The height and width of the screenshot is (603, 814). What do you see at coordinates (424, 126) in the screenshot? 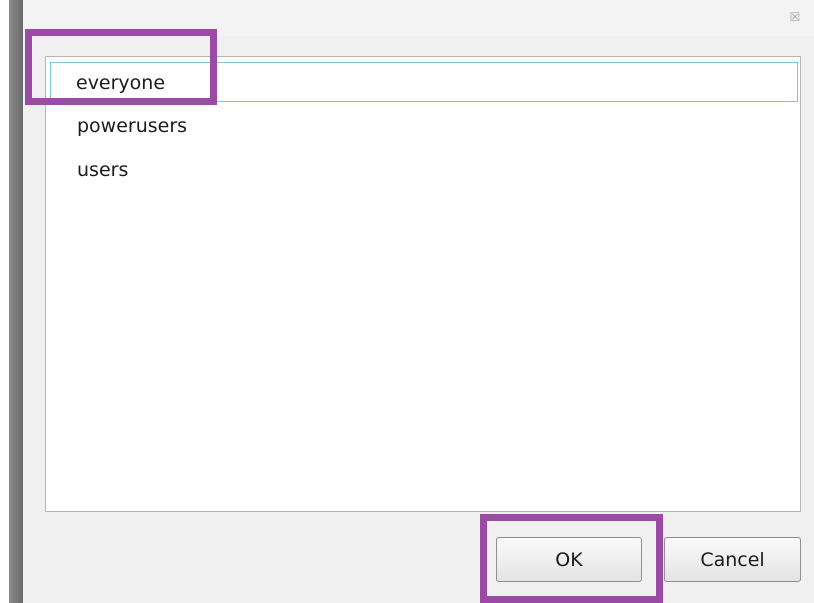
I see `list-item-powerusers: powerusers` at bounding box center [424, 126].